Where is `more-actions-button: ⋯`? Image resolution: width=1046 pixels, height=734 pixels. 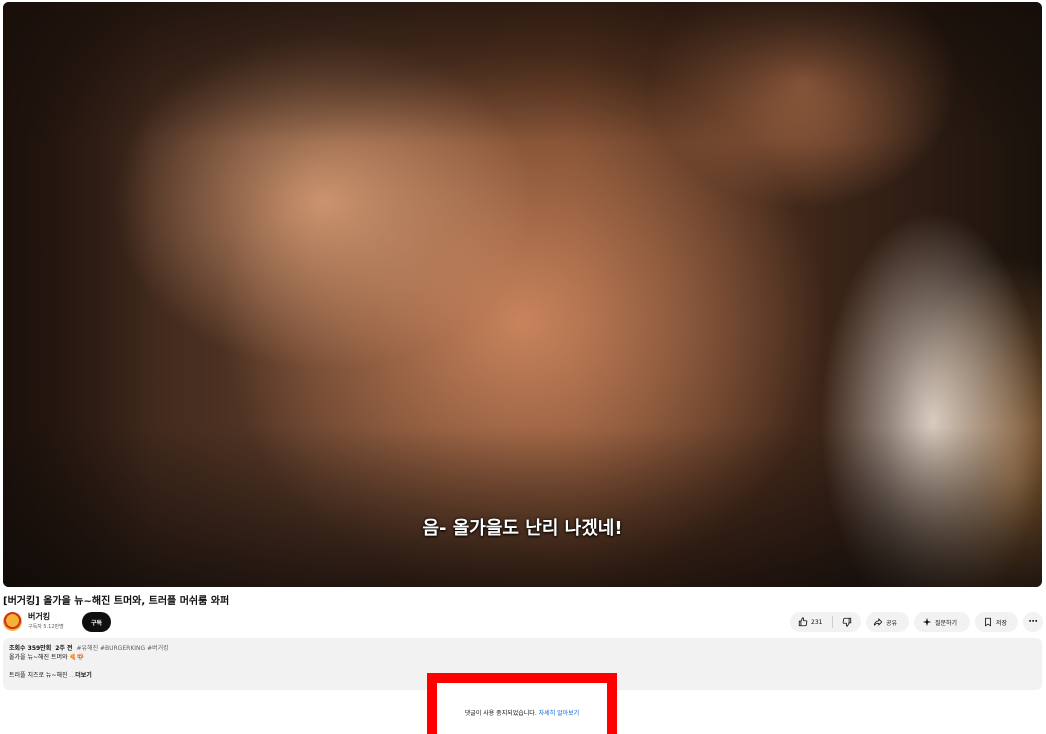 more-actions-button: ⋯ is located at coordinates (1033, 622).